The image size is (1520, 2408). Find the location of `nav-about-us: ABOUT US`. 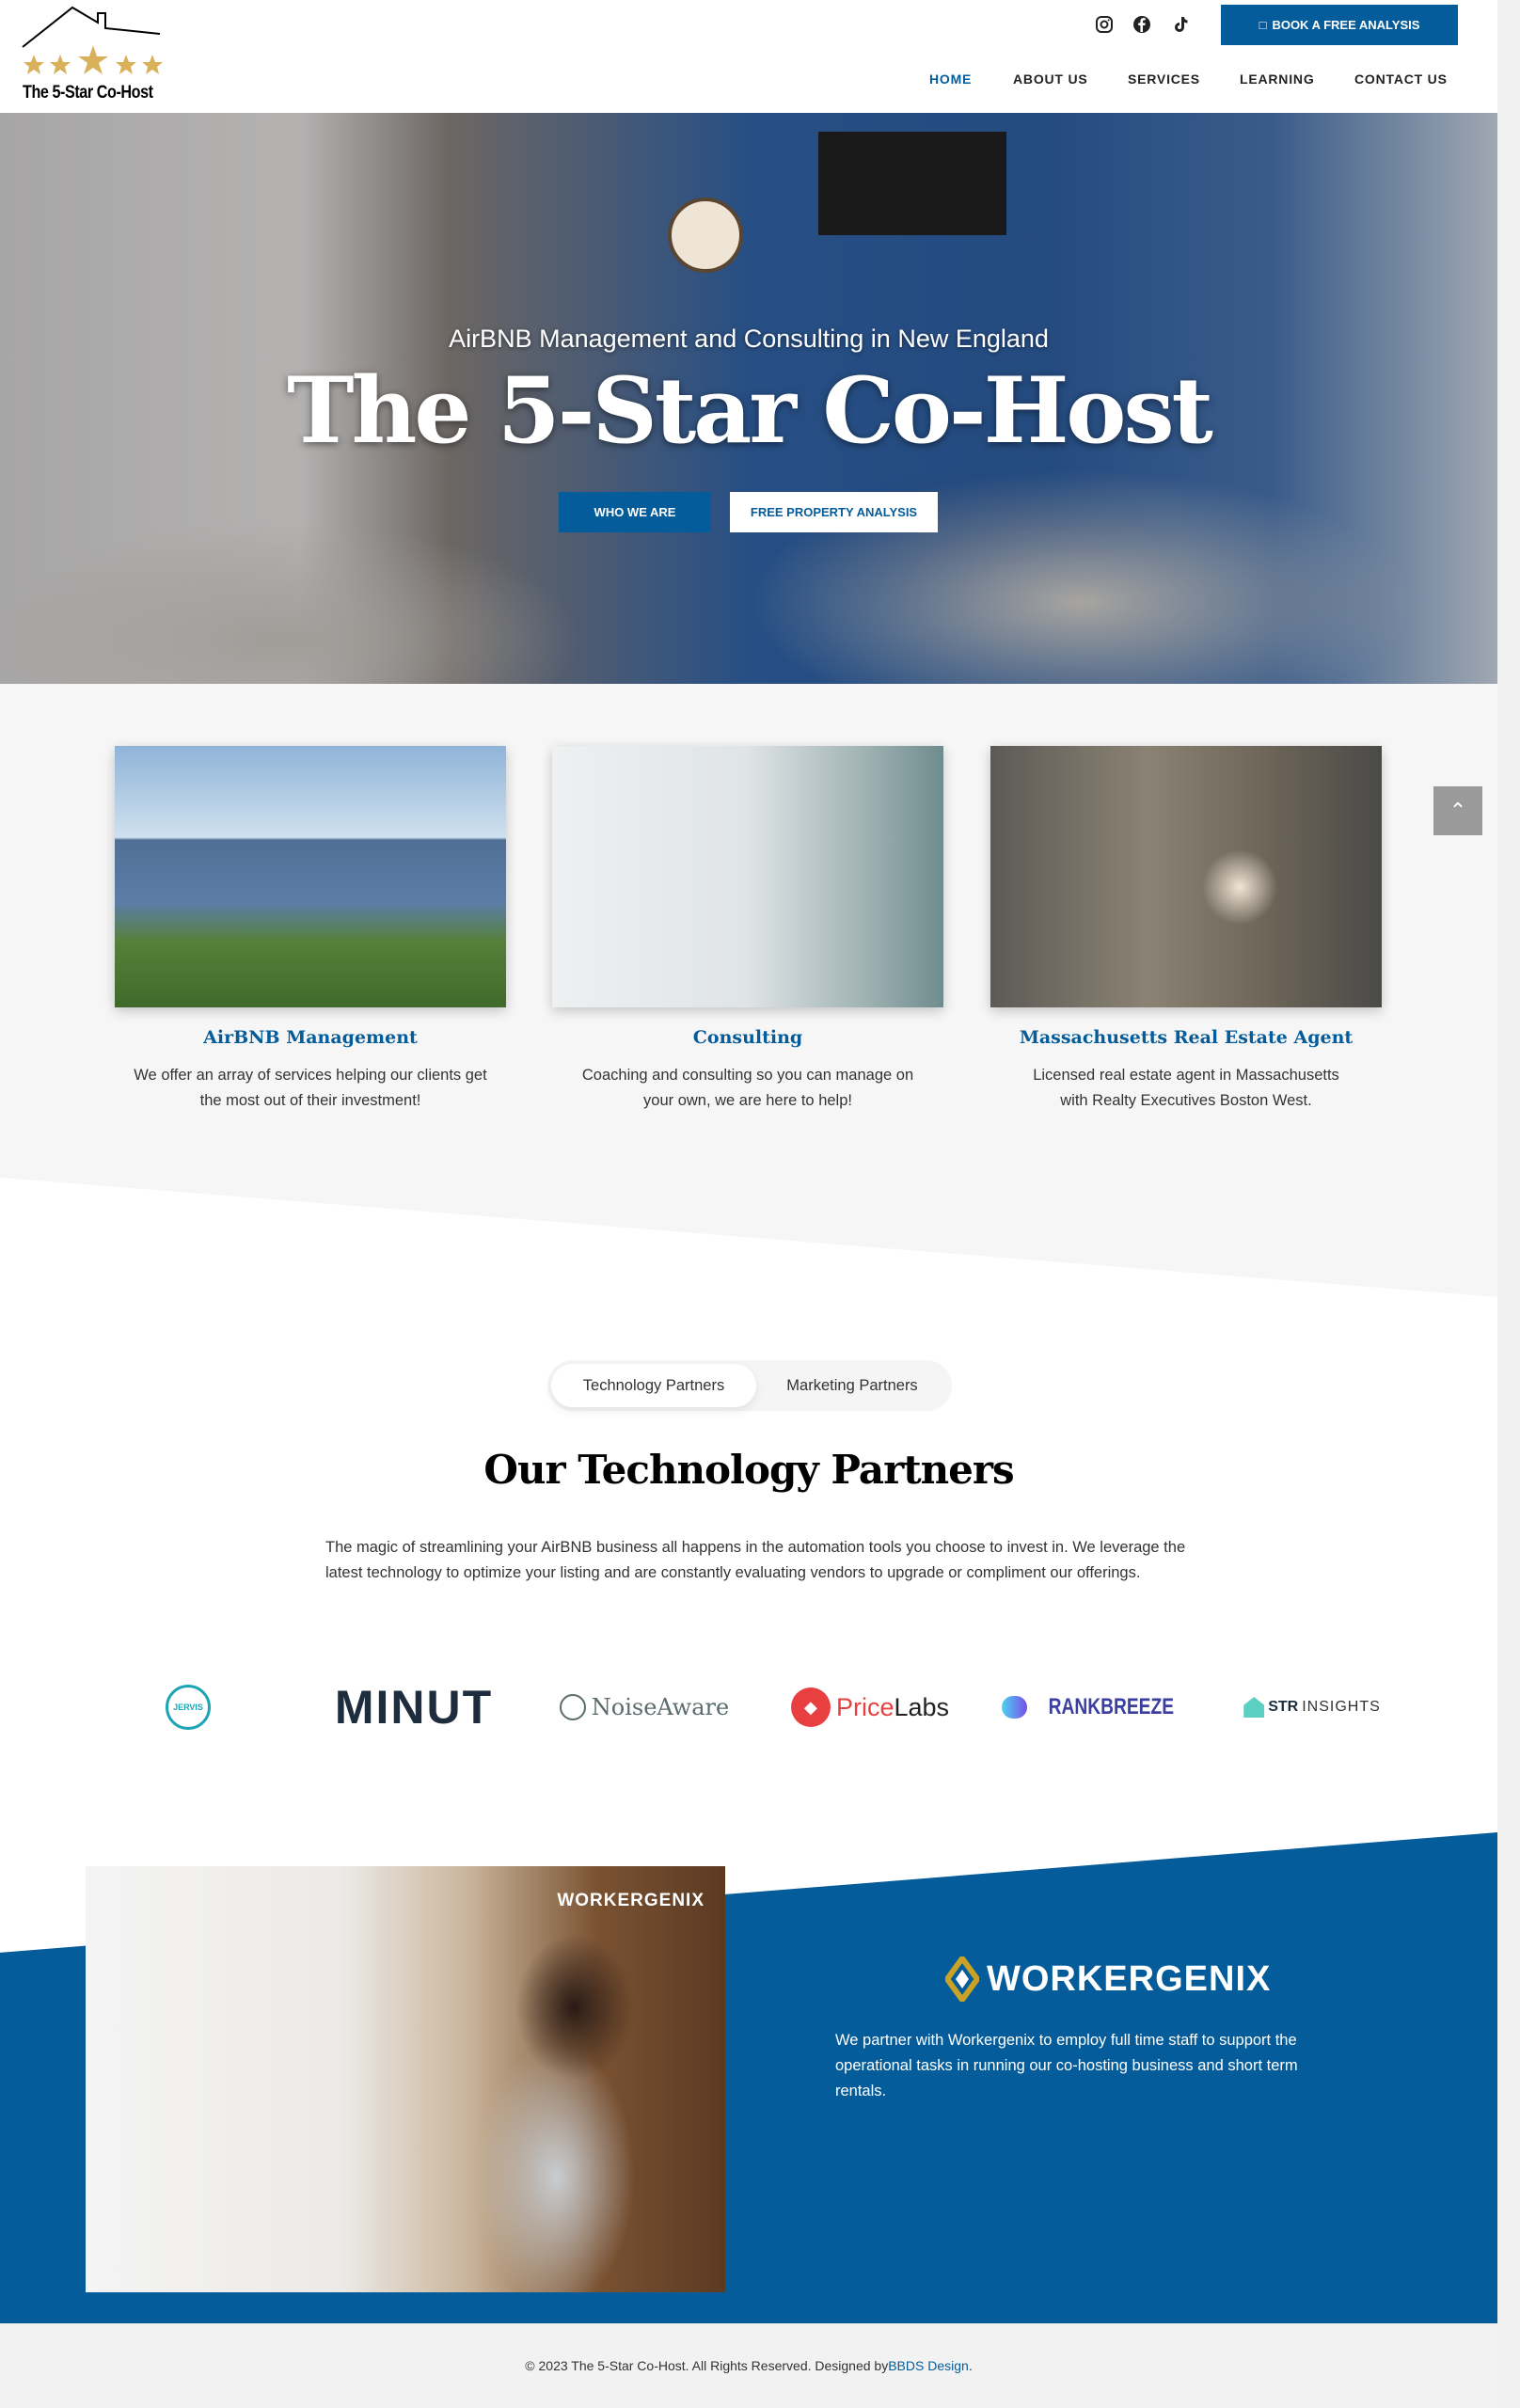

nav-about-us: ABOUT US is located at coordinates (1050, 79).